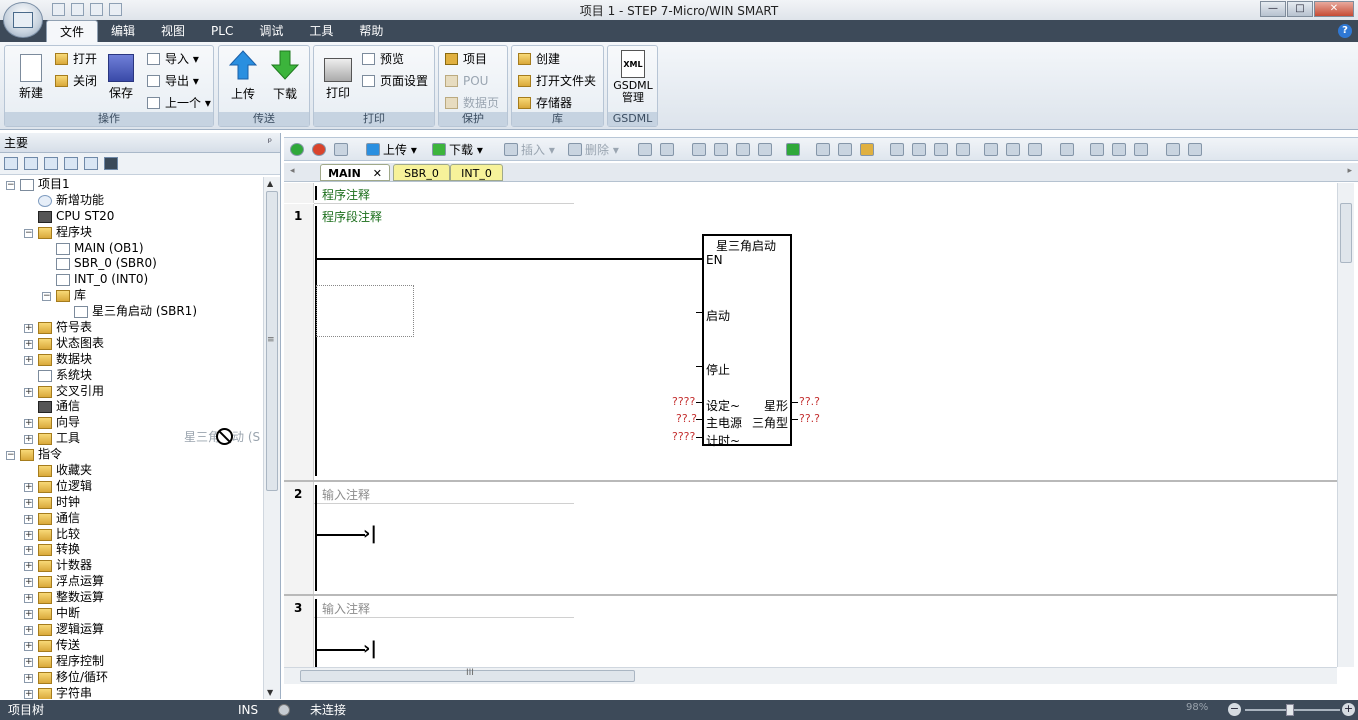  I want to click on monitor-icon, so click(111, 163).